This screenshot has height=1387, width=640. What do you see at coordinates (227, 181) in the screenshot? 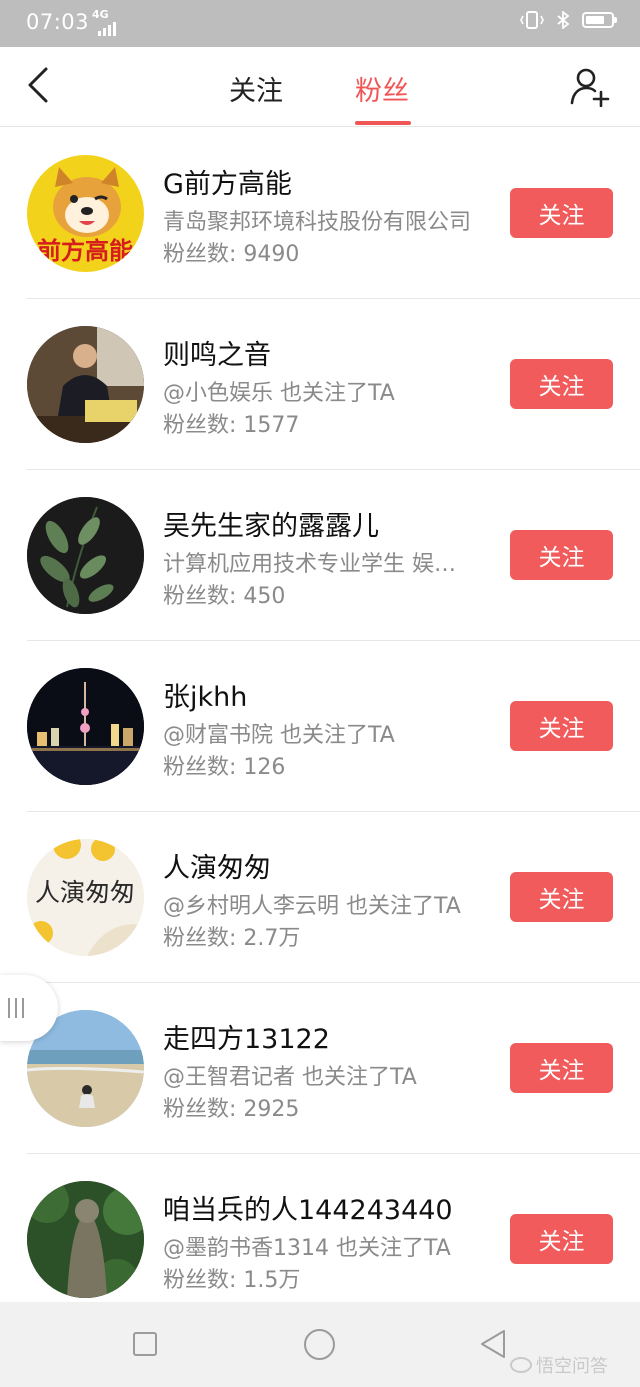
I see `user-name: G前方高能` at bounding box center [227, 181].